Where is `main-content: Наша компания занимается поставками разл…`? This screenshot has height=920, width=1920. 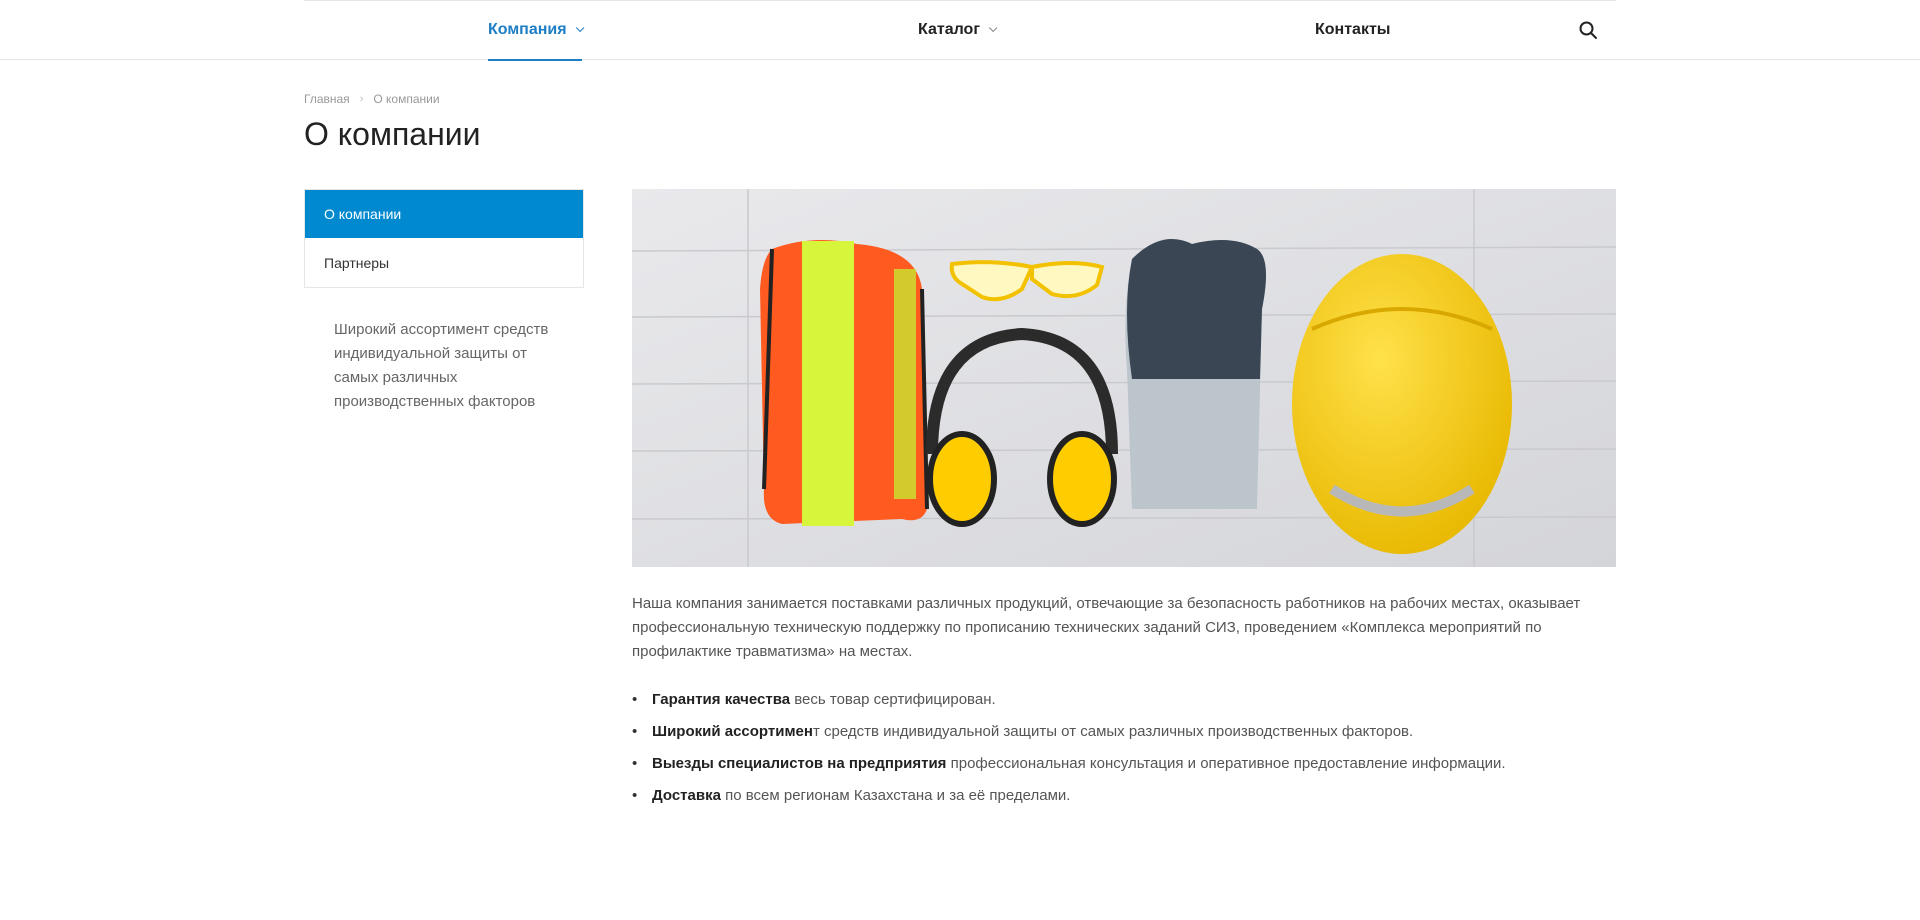 main-content: Наша компания занимается поставками разл… is located at coordinates (1124, 704).